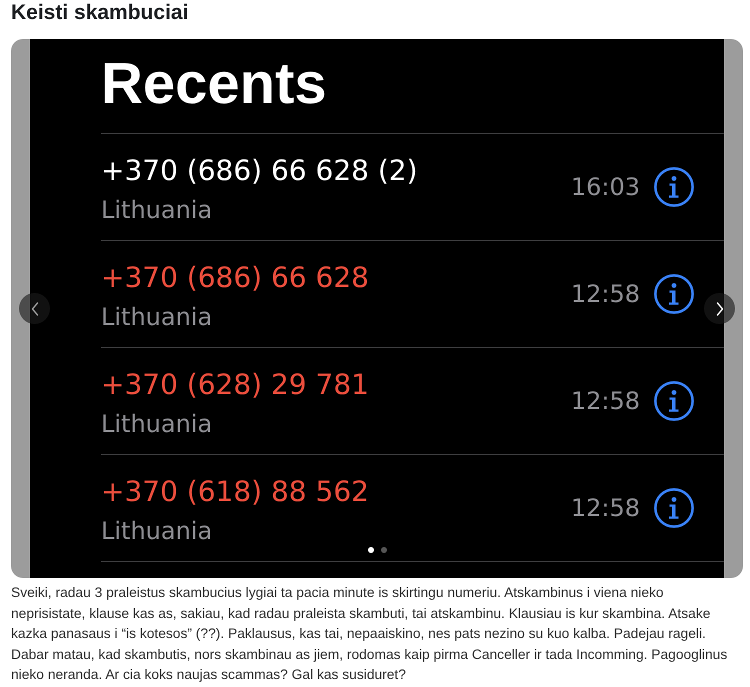 The image size is (750, 687). What do you see at coordinates (369, 634) in the screenshot?
I see `post-text: Sveiki, radau 3 praleistus skambucius lygiai ta pacia minute is skirtingu numeriu. Atskambinus i viena nieko neprisistate, klause kas as, sakiau, kad radau praleista skambuti, tai atskambinu. Klausiau is kur skambina. Atsake kazka panasaus i “is kotesos” (??). Paklausus, kas tai, nepaaiskino, nes pats nezino su kuo kalba. Padejau rageli. Dabar matau, kad skambutis, nors skambinau as jiem, rodomas kaip pirma Canceller ir tada Incomming. Pagooglinus nieko neranda. Ar cia koks naujas scammas? Gal kas susiduret?` at bounding box center [369, 634].